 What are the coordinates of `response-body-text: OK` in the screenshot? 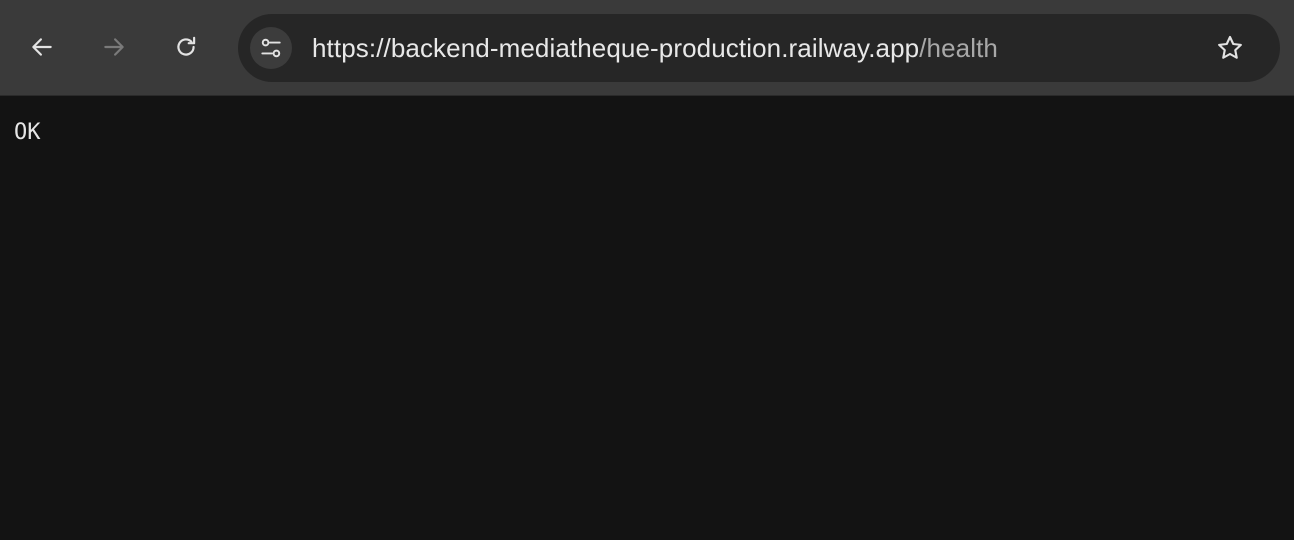 It's located at (27, 132).